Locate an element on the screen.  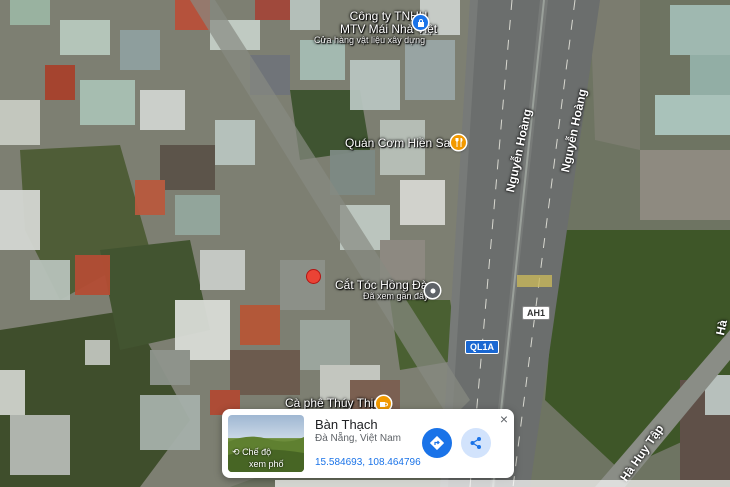
route-shield-ql1a: QL1A is located at coordinates (482, 347).